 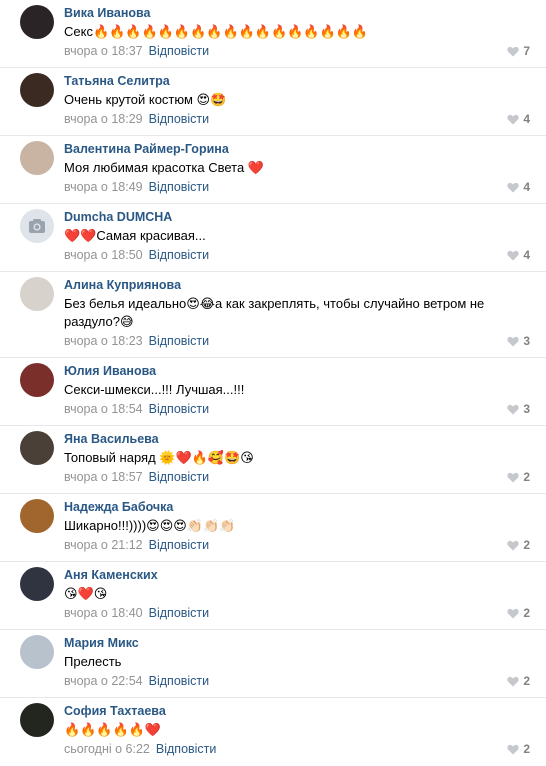 I want to click on comment-author: Мария Микс, so click(x=101, y=643).